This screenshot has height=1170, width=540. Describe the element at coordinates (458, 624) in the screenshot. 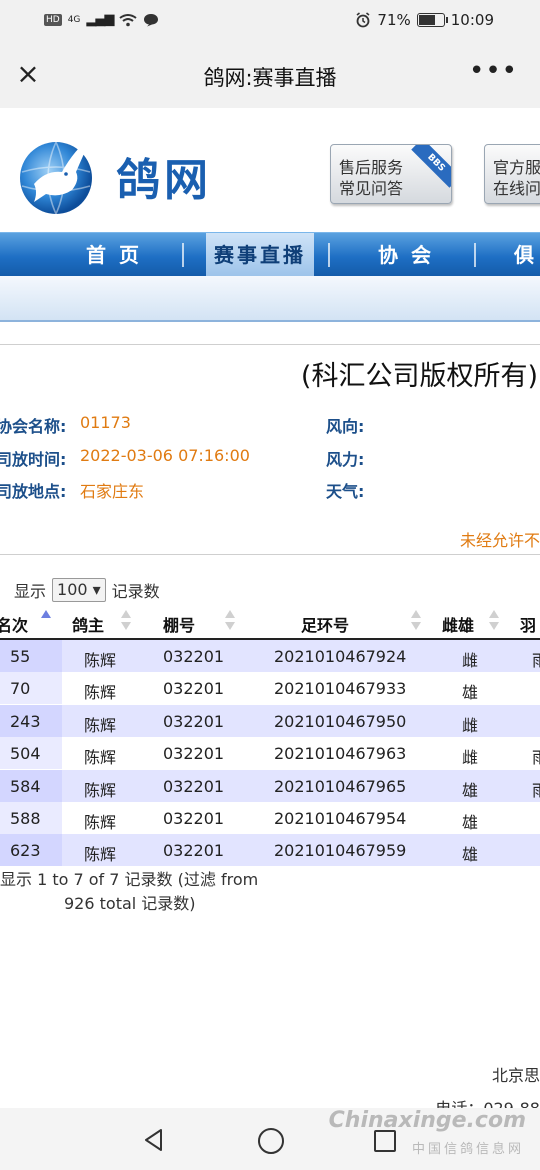

I see `col-sex: 雌雄` at that location.